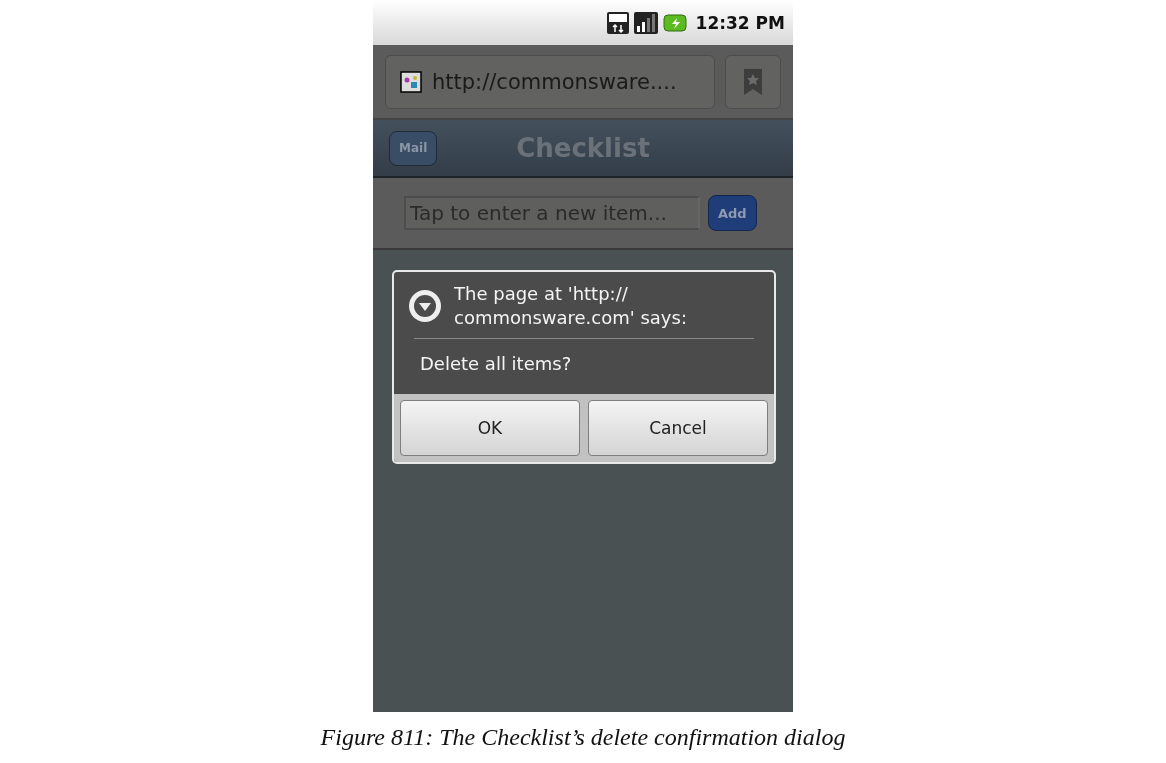 This screenshot has height=763, width=1166. Describe the element at coordinates (645, 22) in the screenshot. I see `signal-icon` at that location.